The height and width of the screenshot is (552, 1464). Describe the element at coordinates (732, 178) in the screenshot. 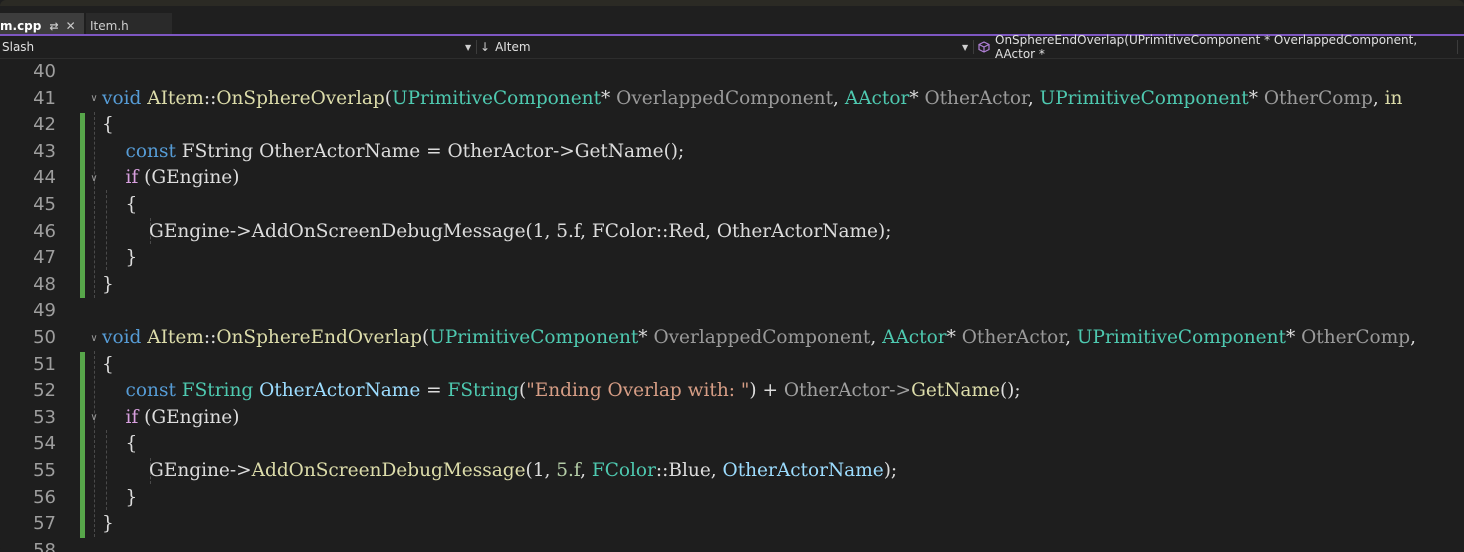

I see `code-line: 44 ∨ if (GEngine)` at that location.